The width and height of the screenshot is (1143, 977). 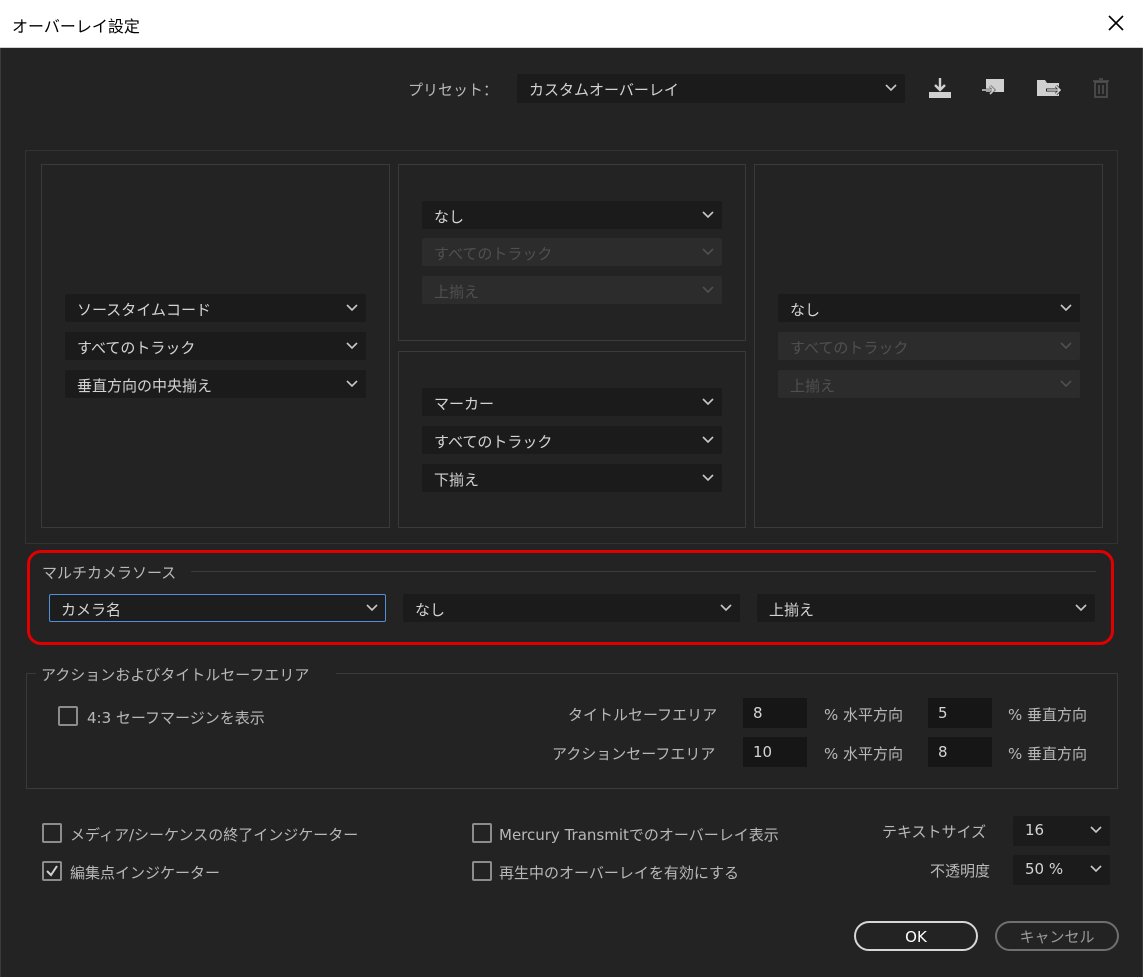 What do you see at coordinates (1048, 715) in the screenshot?
I see `title-safe-vertical-unit: % 垂直方向` at bounding box center [1048, 715].